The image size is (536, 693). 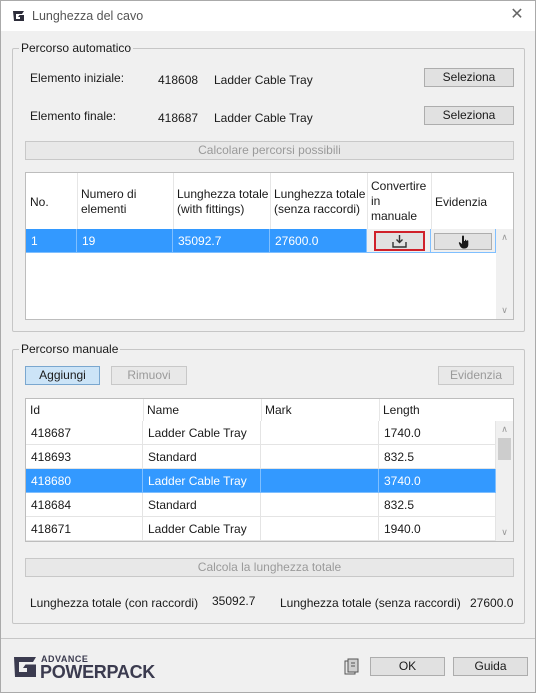 I want to click on table-row: 418687 Ladder Cable Tray 1740.0, so click(x=261, y=433).